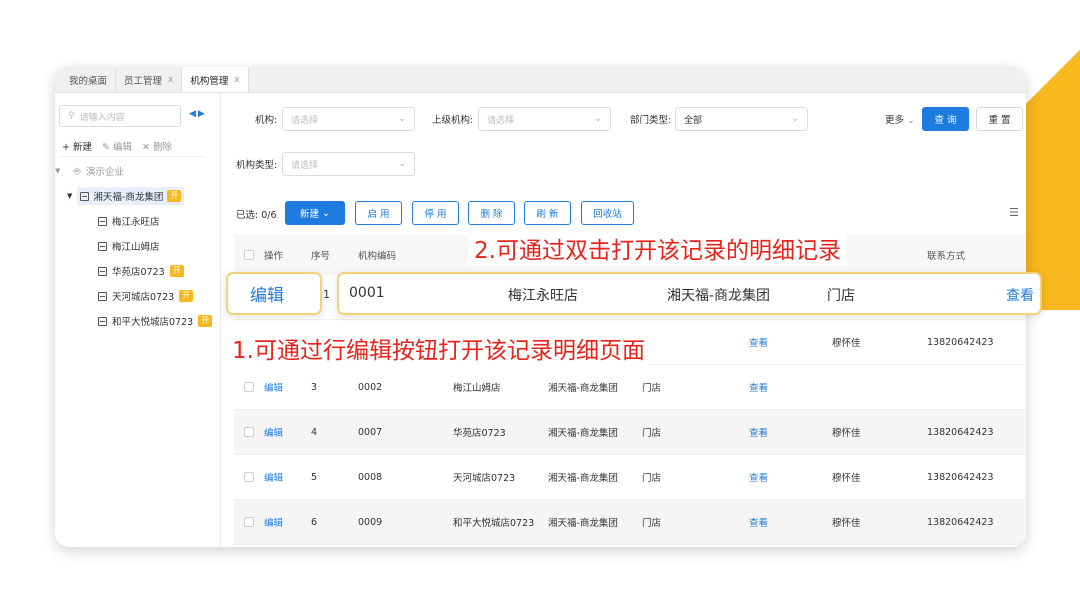 Image resolution: width=1080 pixels, height=611 pixels. I want to click on tab-desktop: 我的桌面, so click(89, 79).